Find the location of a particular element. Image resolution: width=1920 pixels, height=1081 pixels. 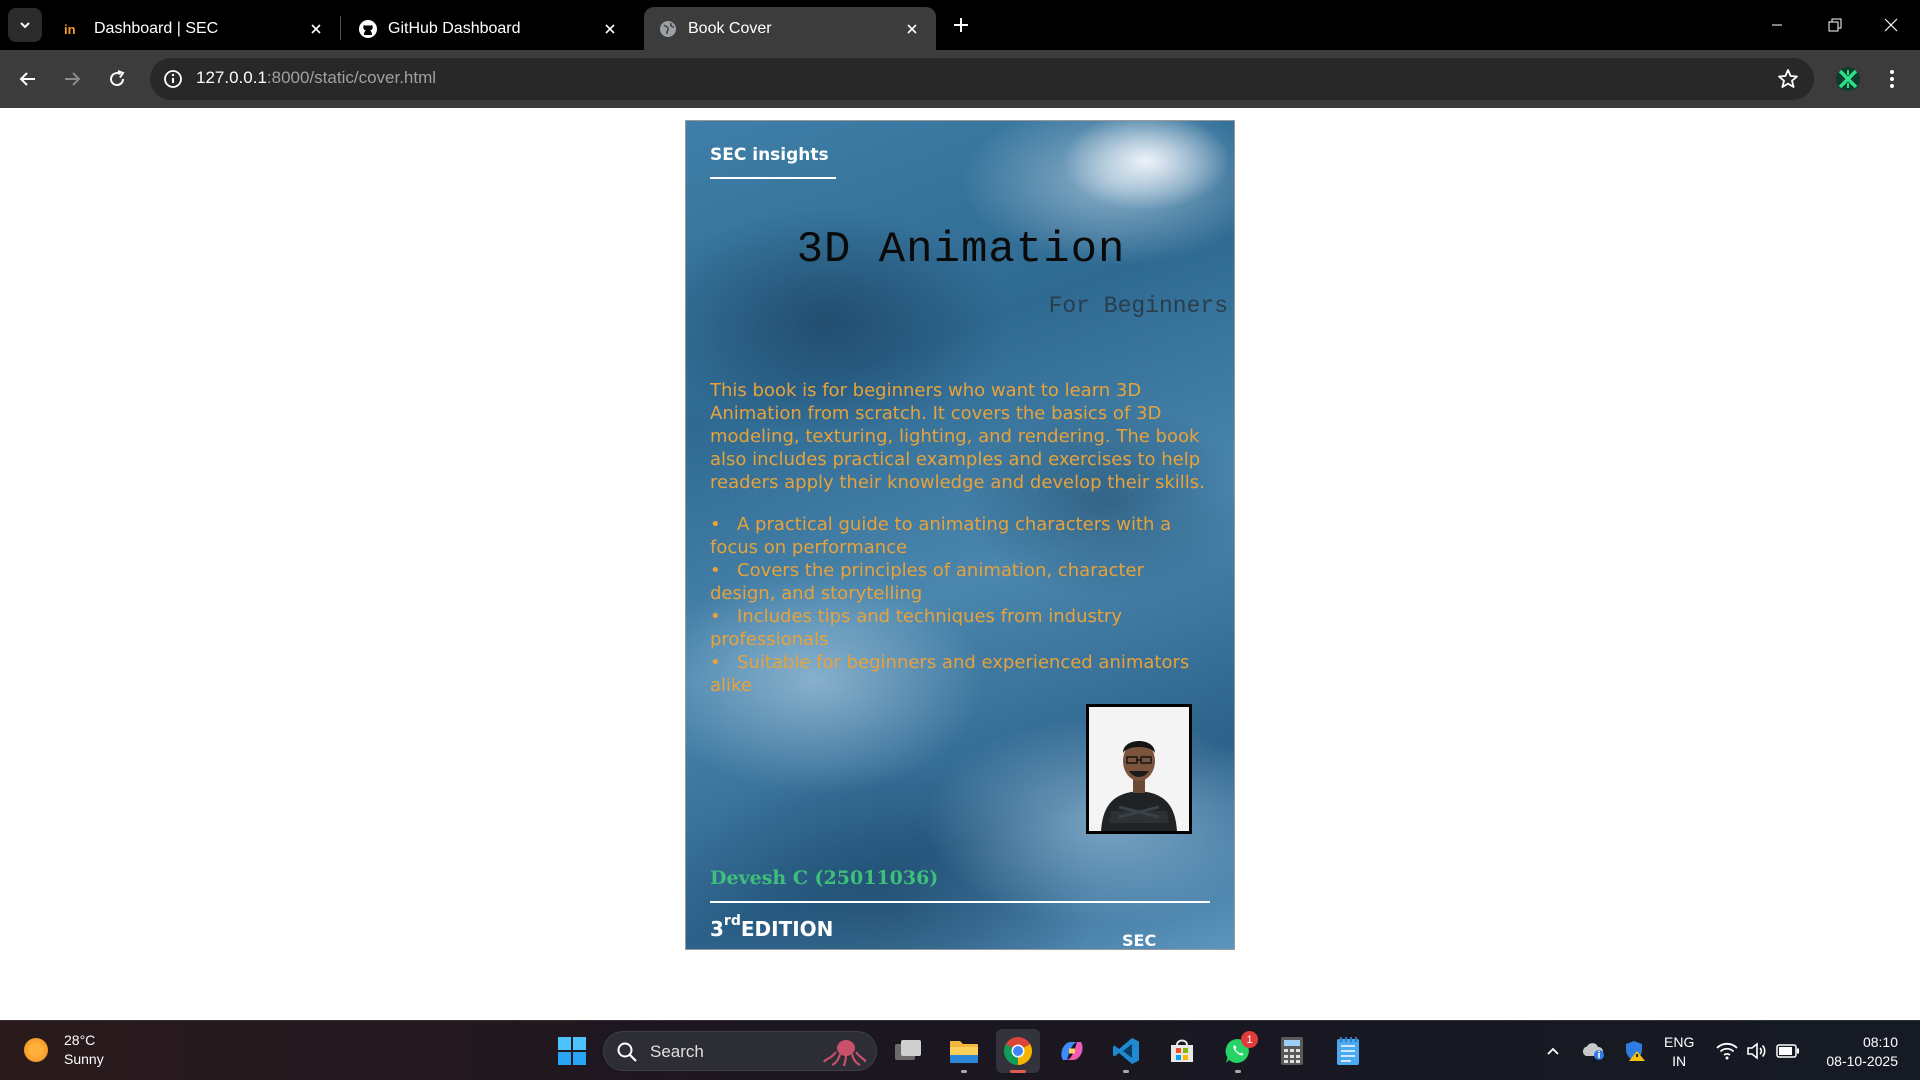

wifi-button is located at coordinates (1727, 1051).